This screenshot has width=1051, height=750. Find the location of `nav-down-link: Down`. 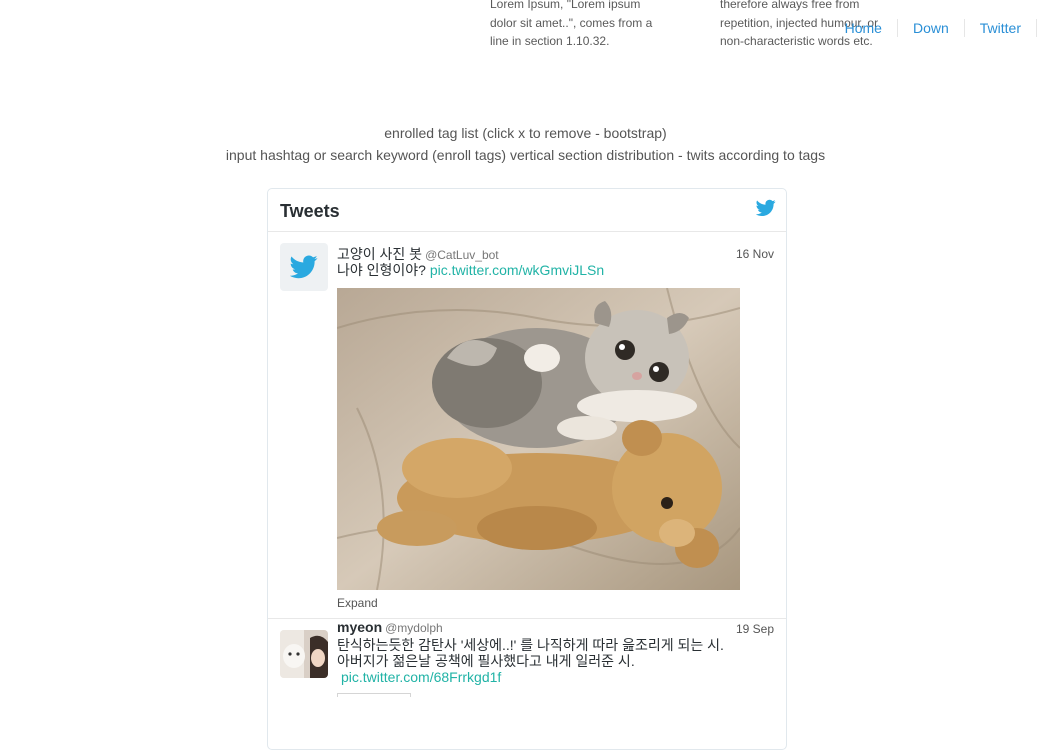

nav-down-link: Down is located at coordinates (931, 28).